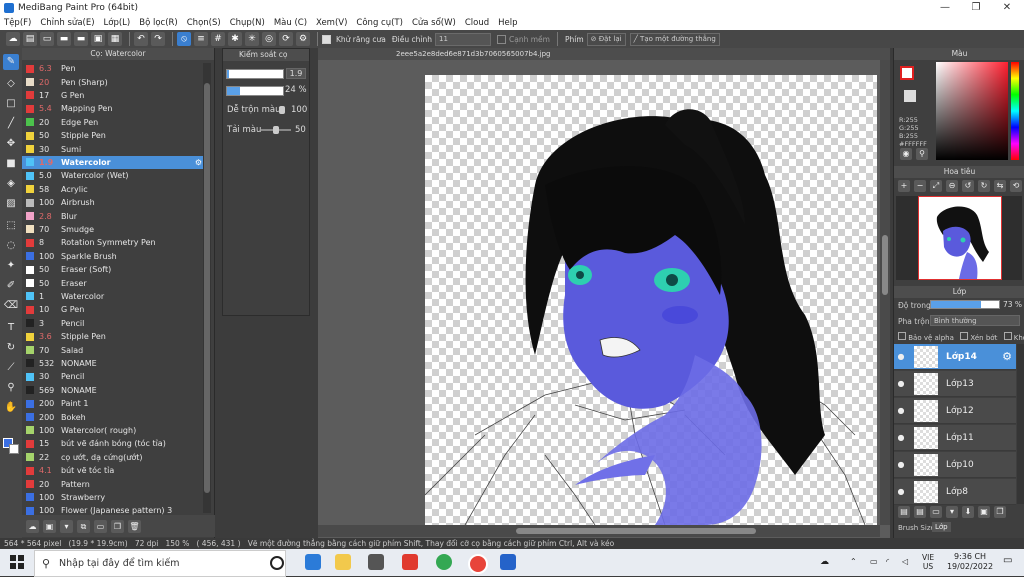 Image resolution: width=1024 pixels, height=577 pixels. What do you see at coordinates (113, 336) in the screenshot?
I see `brush-item: 3.6 Stipple Pen` at bounding box center [113, 336].